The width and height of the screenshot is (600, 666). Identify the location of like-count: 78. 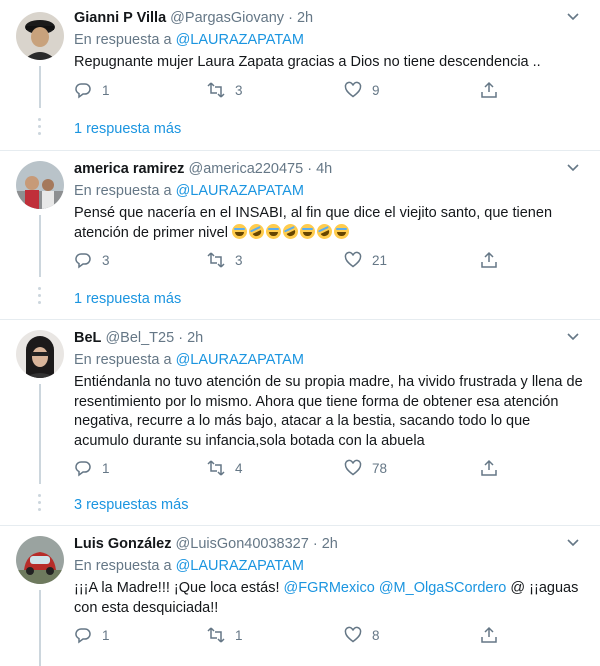
(380, 468).